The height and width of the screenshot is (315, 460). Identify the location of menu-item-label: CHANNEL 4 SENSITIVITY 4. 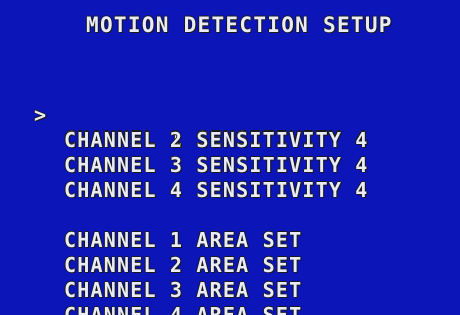
(216, 190).